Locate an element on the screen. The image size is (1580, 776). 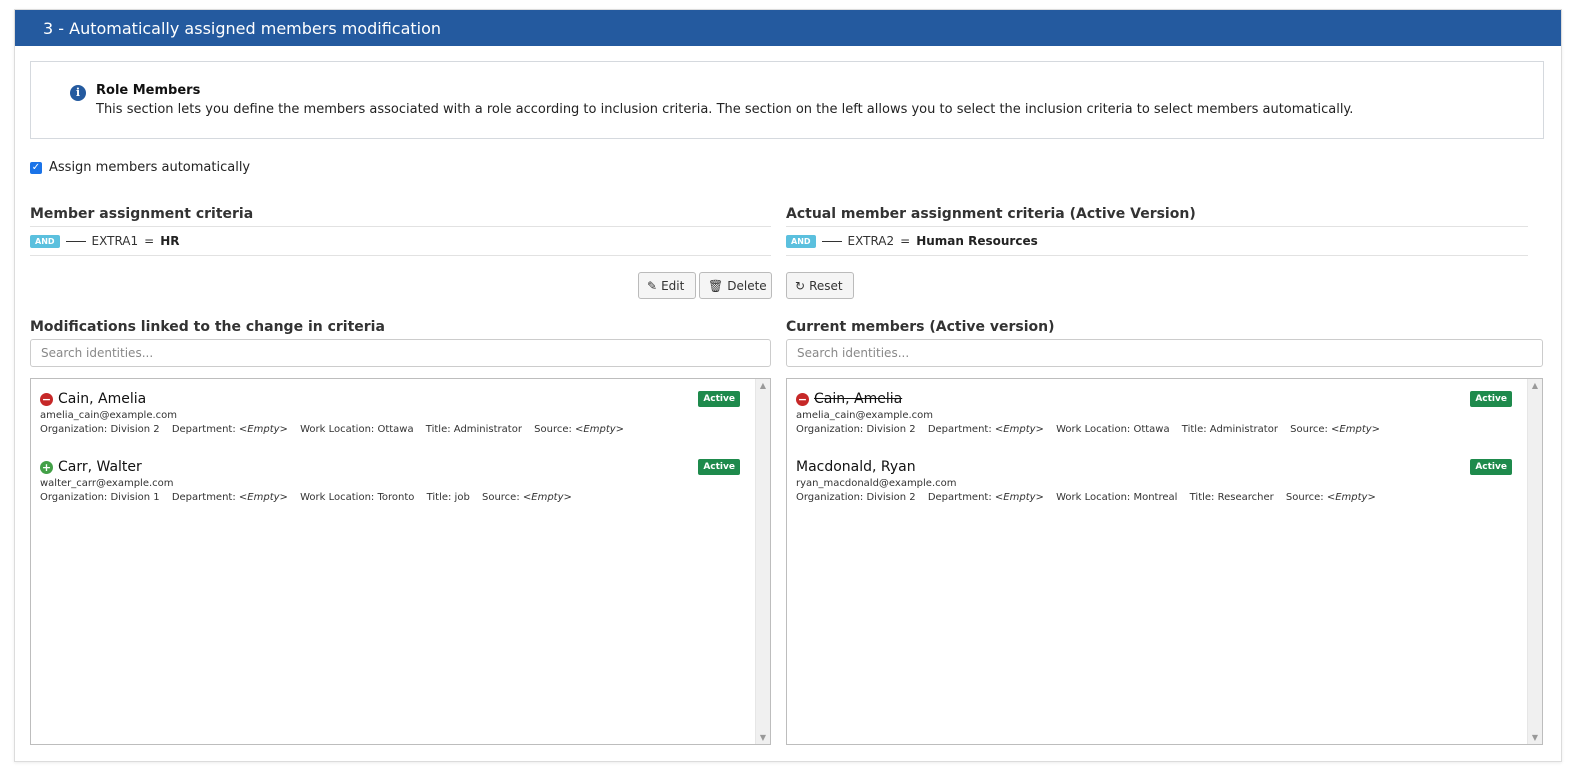
member-name: Carr, Walter is located at coordinates (100, 467).